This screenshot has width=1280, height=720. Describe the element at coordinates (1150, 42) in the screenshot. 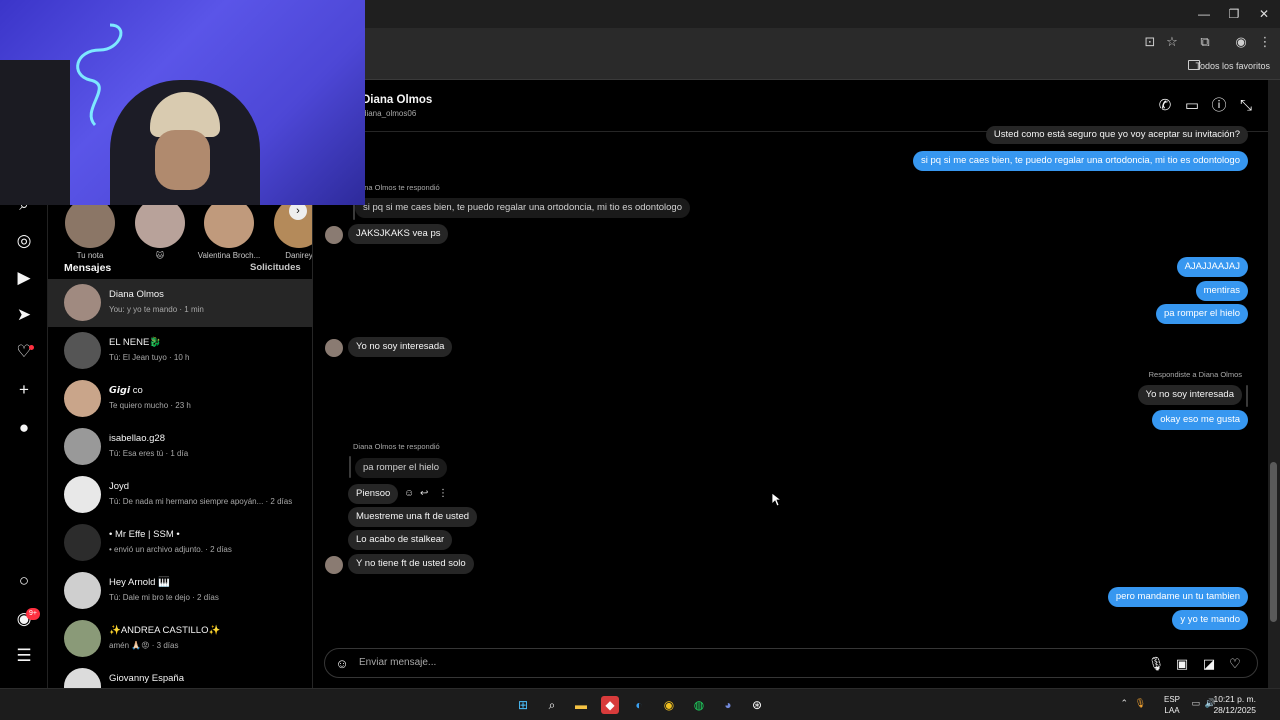

I see `install-app-icon: ⊡` at that location.